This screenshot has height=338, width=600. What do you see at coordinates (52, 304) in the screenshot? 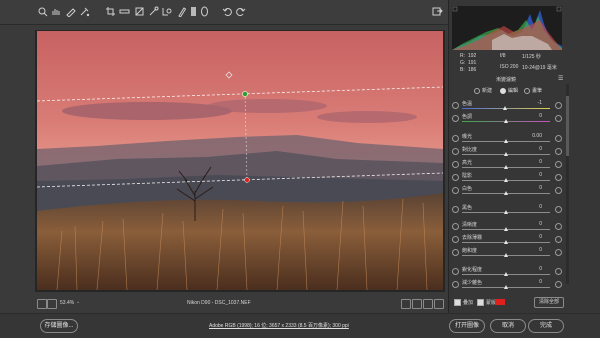
I see `zoom-in-icon` at bounding box center [52, 304].